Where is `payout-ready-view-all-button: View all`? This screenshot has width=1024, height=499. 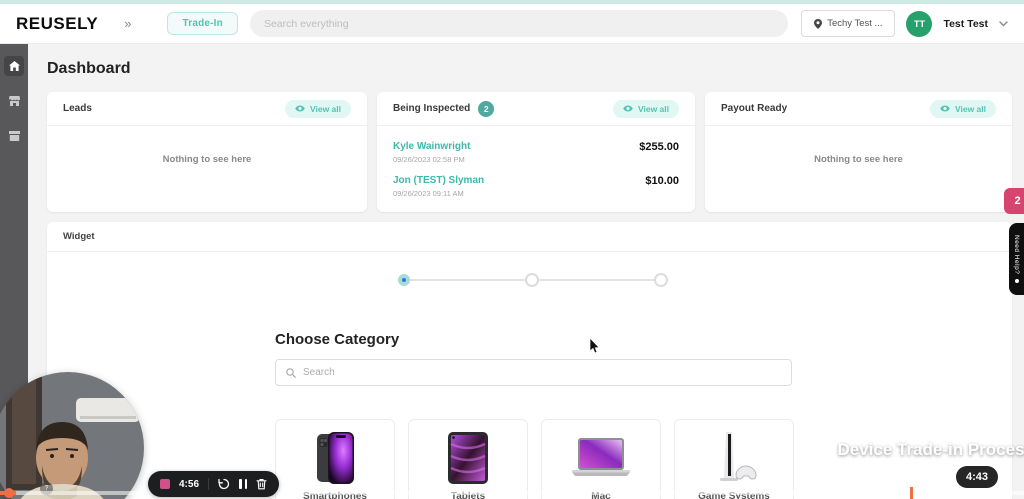
payout-ready-view-all-button: View all is located at coordinates (962, 108).